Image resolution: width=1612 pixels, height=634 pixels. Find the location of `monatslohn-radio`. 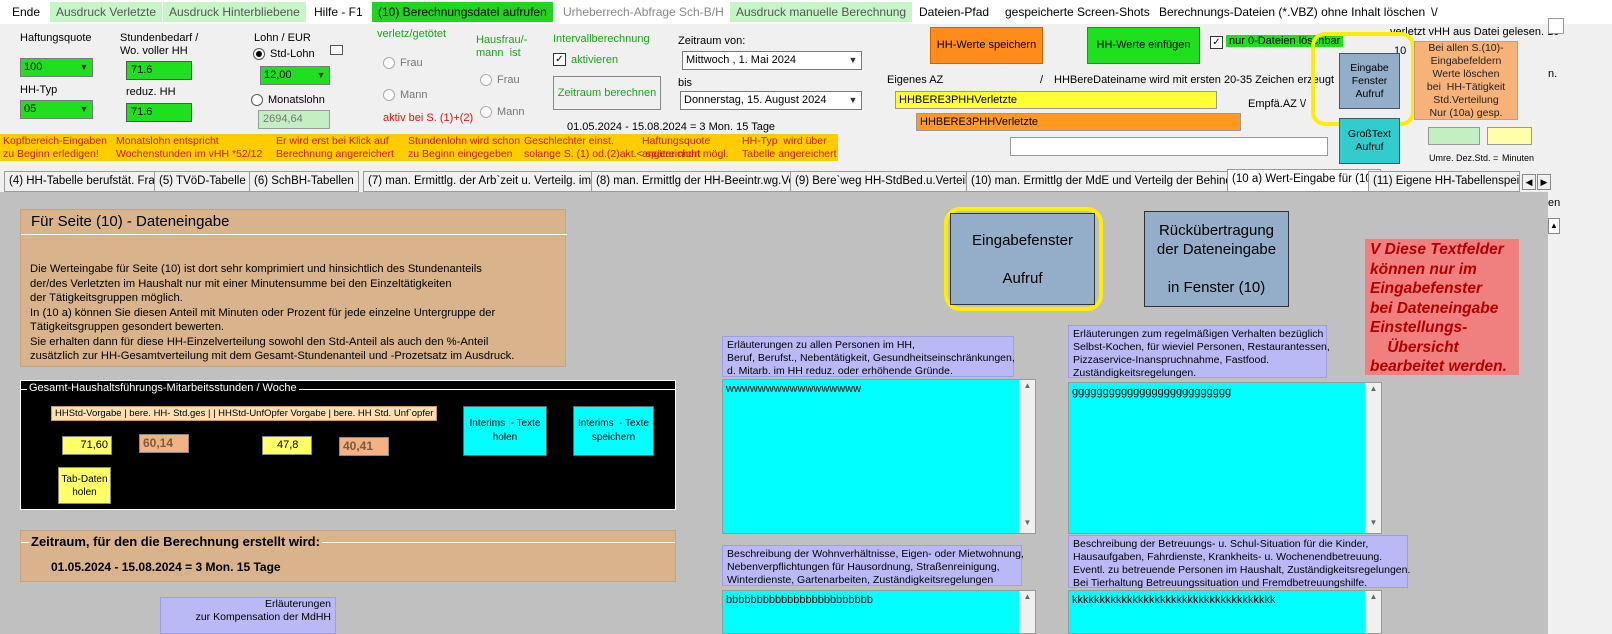

monatslohn-radio is located at coordinates (257, 100).